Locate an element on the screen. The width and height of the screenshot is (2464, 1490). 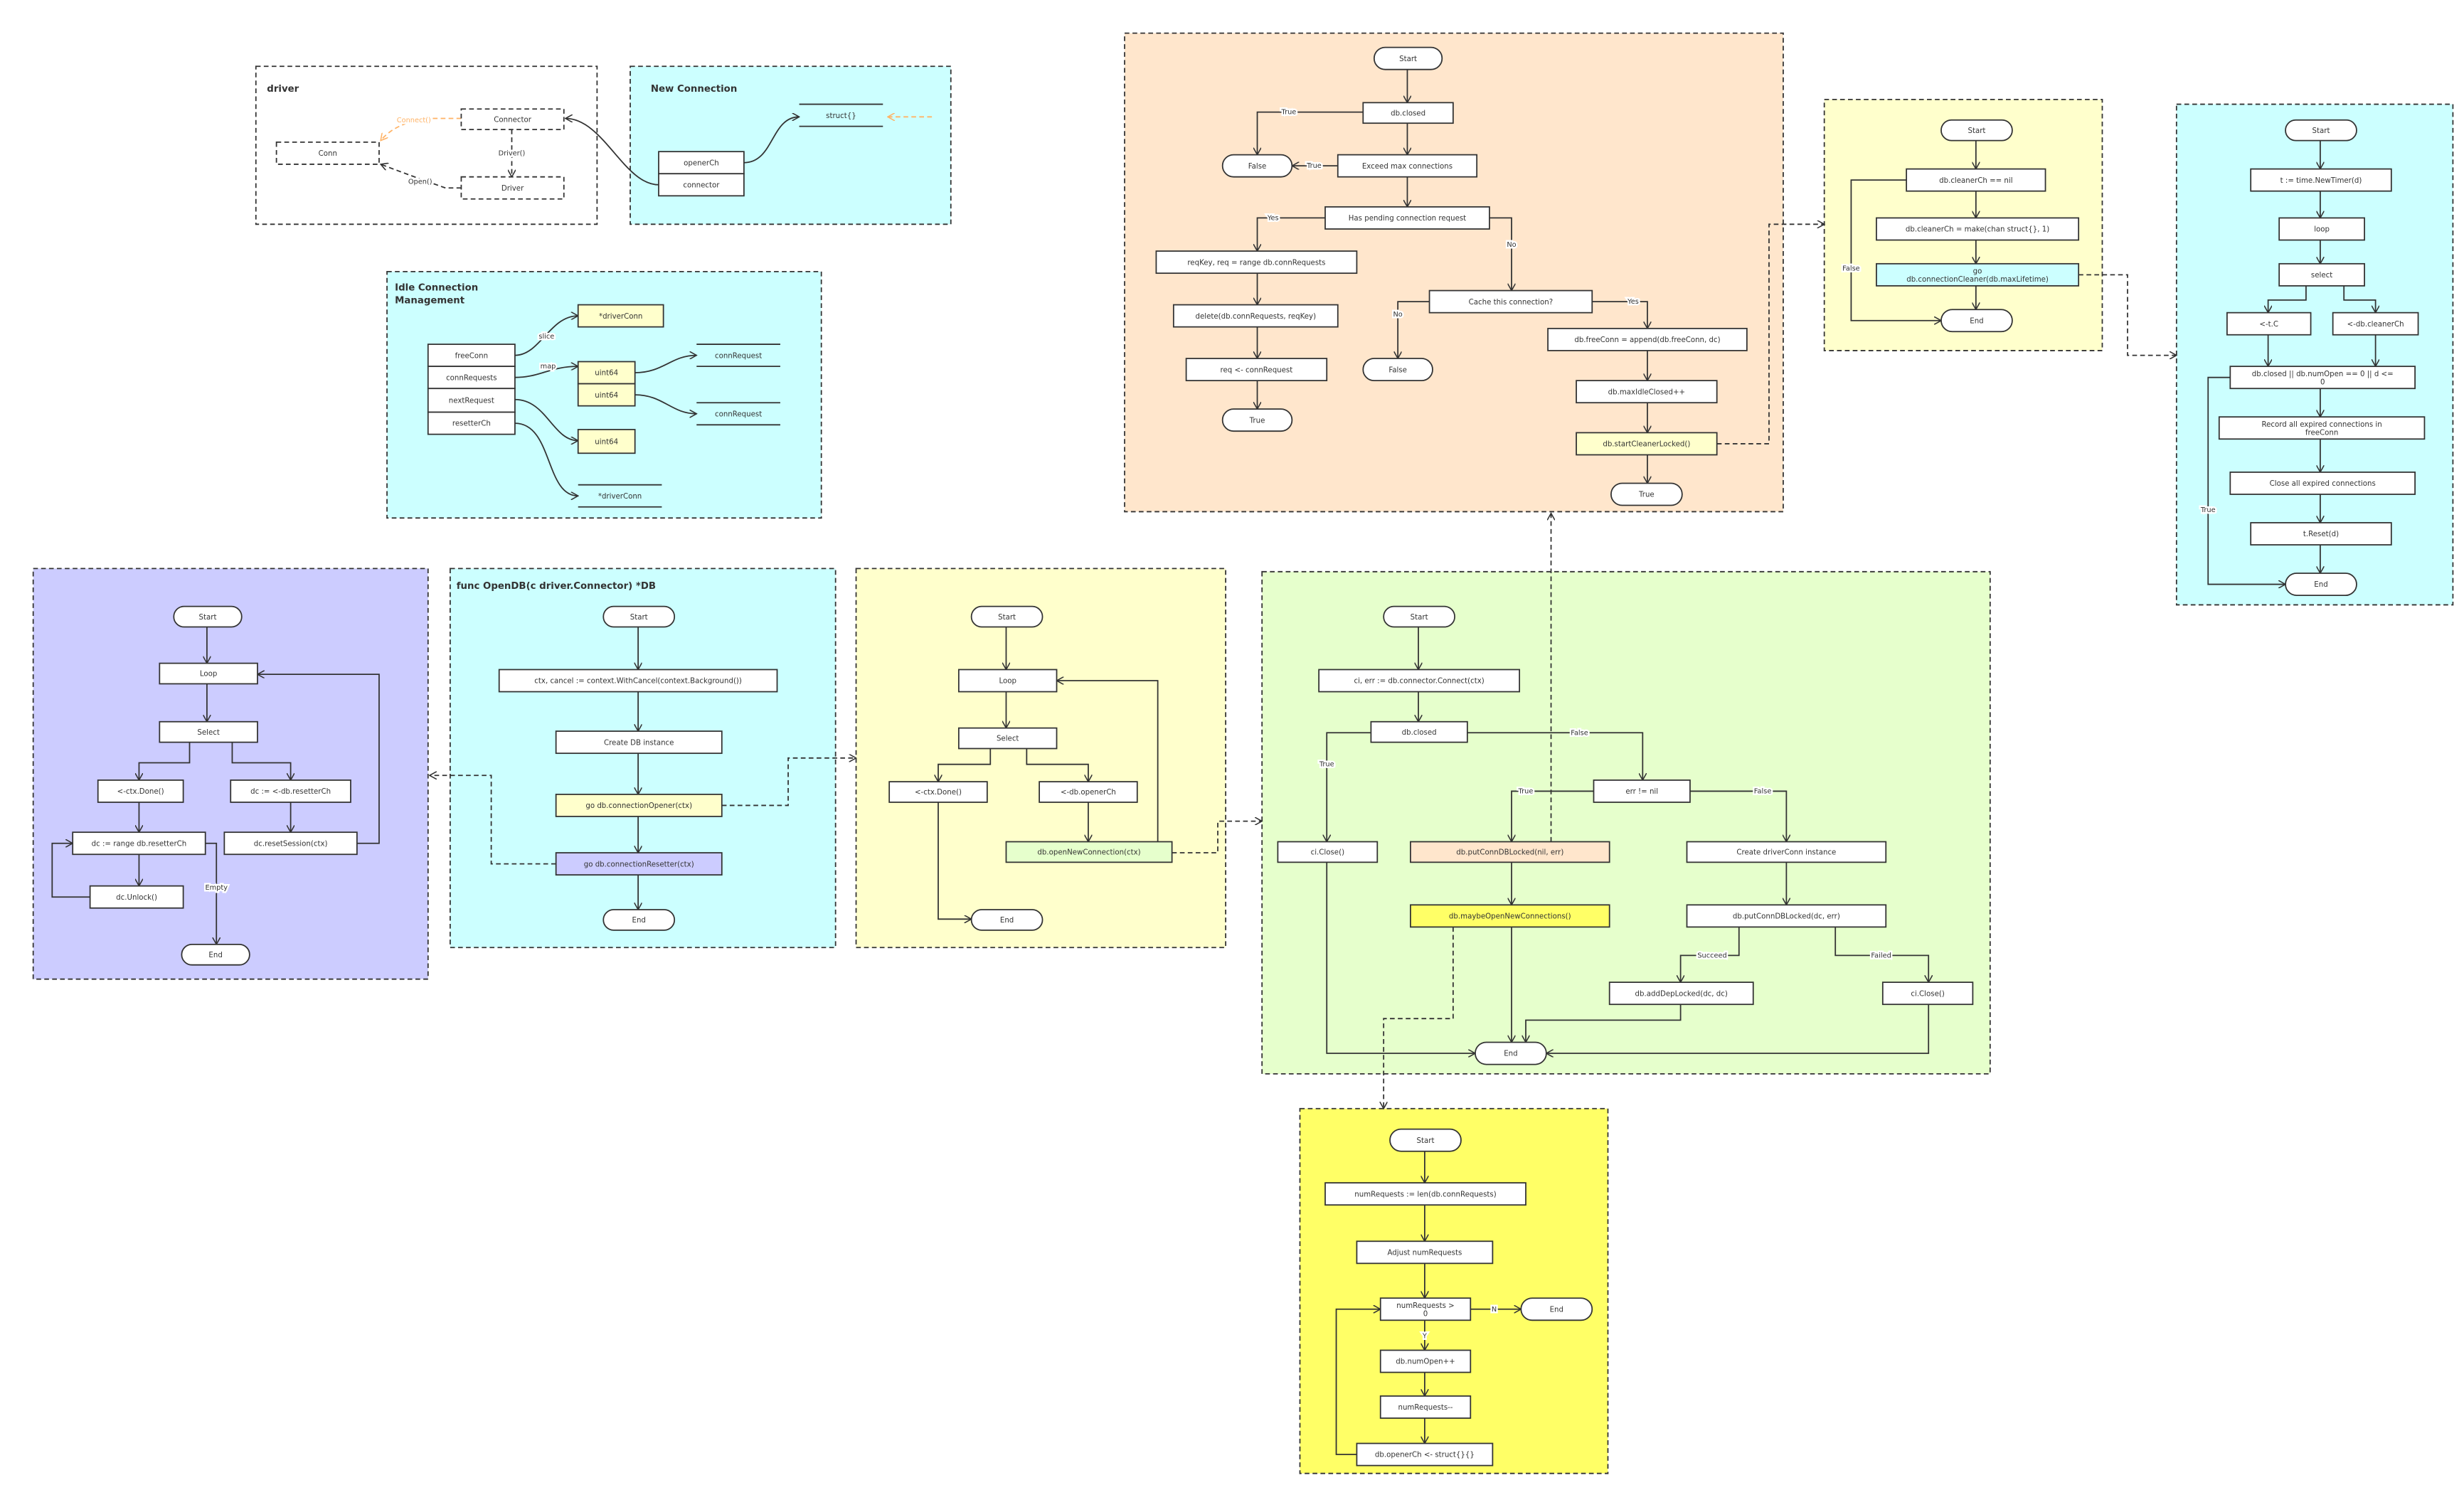
node-op-opennew: db.openNewConnection(ctx) is located at coordinates (1089, 852).